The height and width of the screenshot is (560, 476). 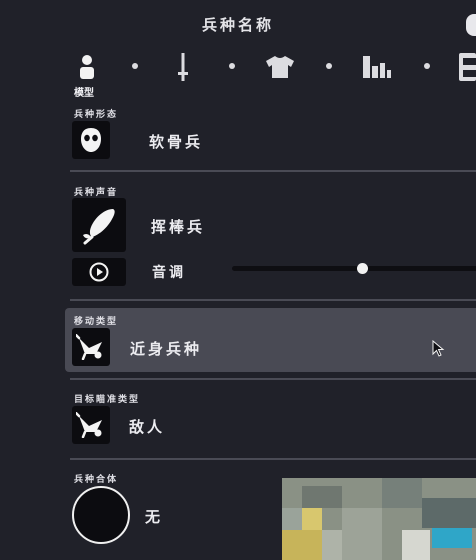 What do you see at coordinates (169, 273) in the screenshot?
I see `pitch-label: 音调` at bounding box center [169, 273].